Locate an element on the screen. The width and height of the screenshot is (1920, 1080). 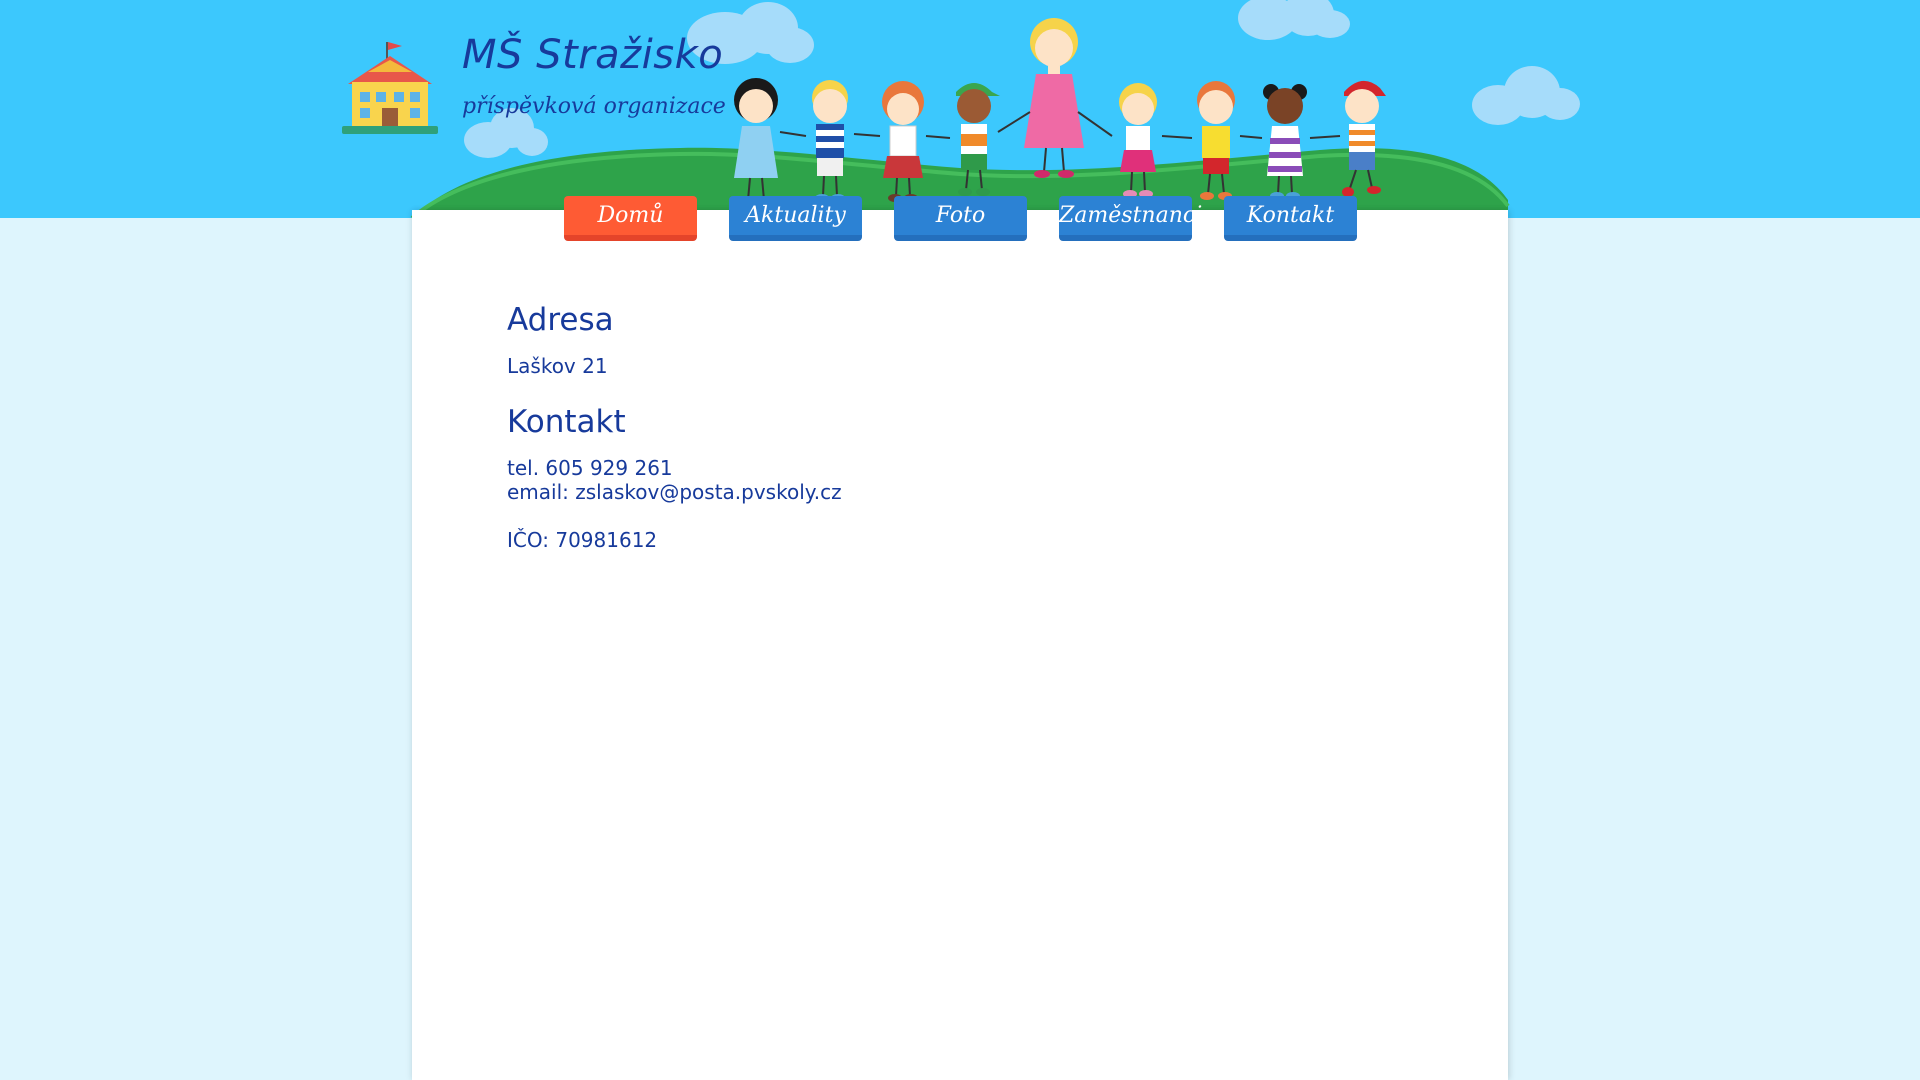
nav-item-aktuality: Aktuality is located at coordinates (795, 218).